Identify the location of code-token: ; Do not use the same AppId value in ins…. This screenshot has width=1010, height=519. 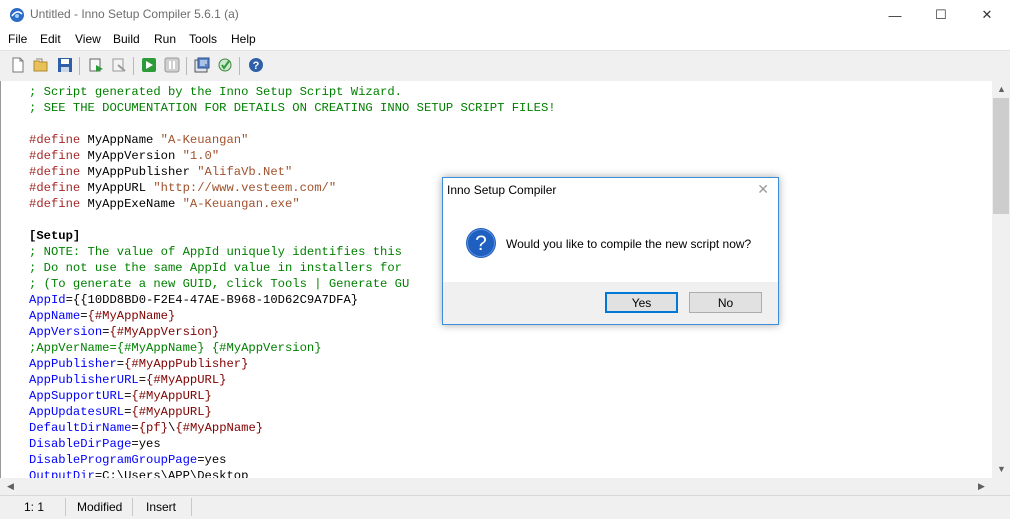
(215, 268).